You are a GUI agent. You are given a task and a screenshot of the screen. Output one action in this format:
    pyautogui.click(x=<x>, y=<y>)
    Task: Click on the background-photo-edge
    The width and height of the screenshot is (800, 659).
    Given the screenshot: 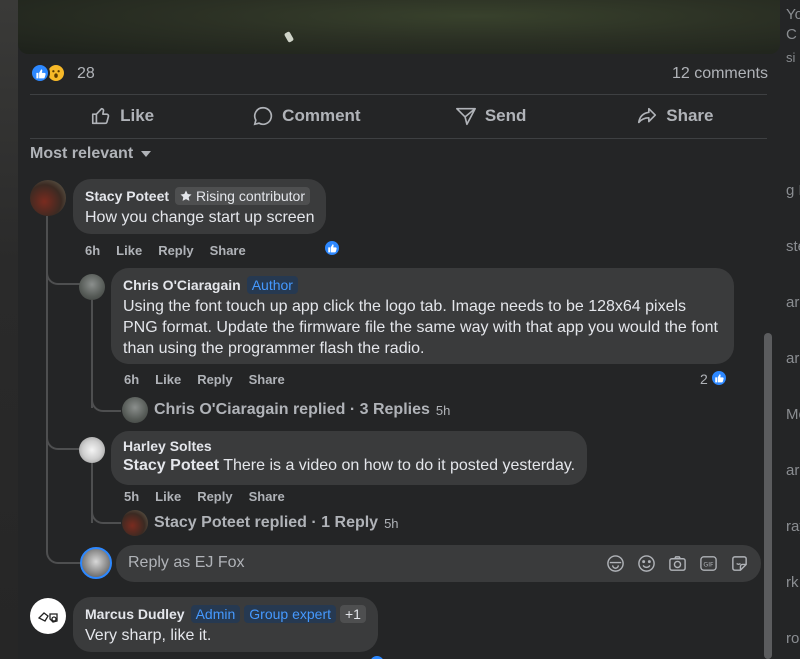 What is the action you would take?
    pyautogui.click(x=9, y=329)
    